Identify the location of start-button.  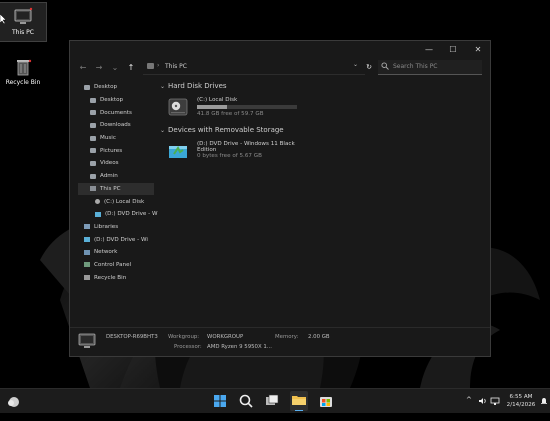
(220, 401).